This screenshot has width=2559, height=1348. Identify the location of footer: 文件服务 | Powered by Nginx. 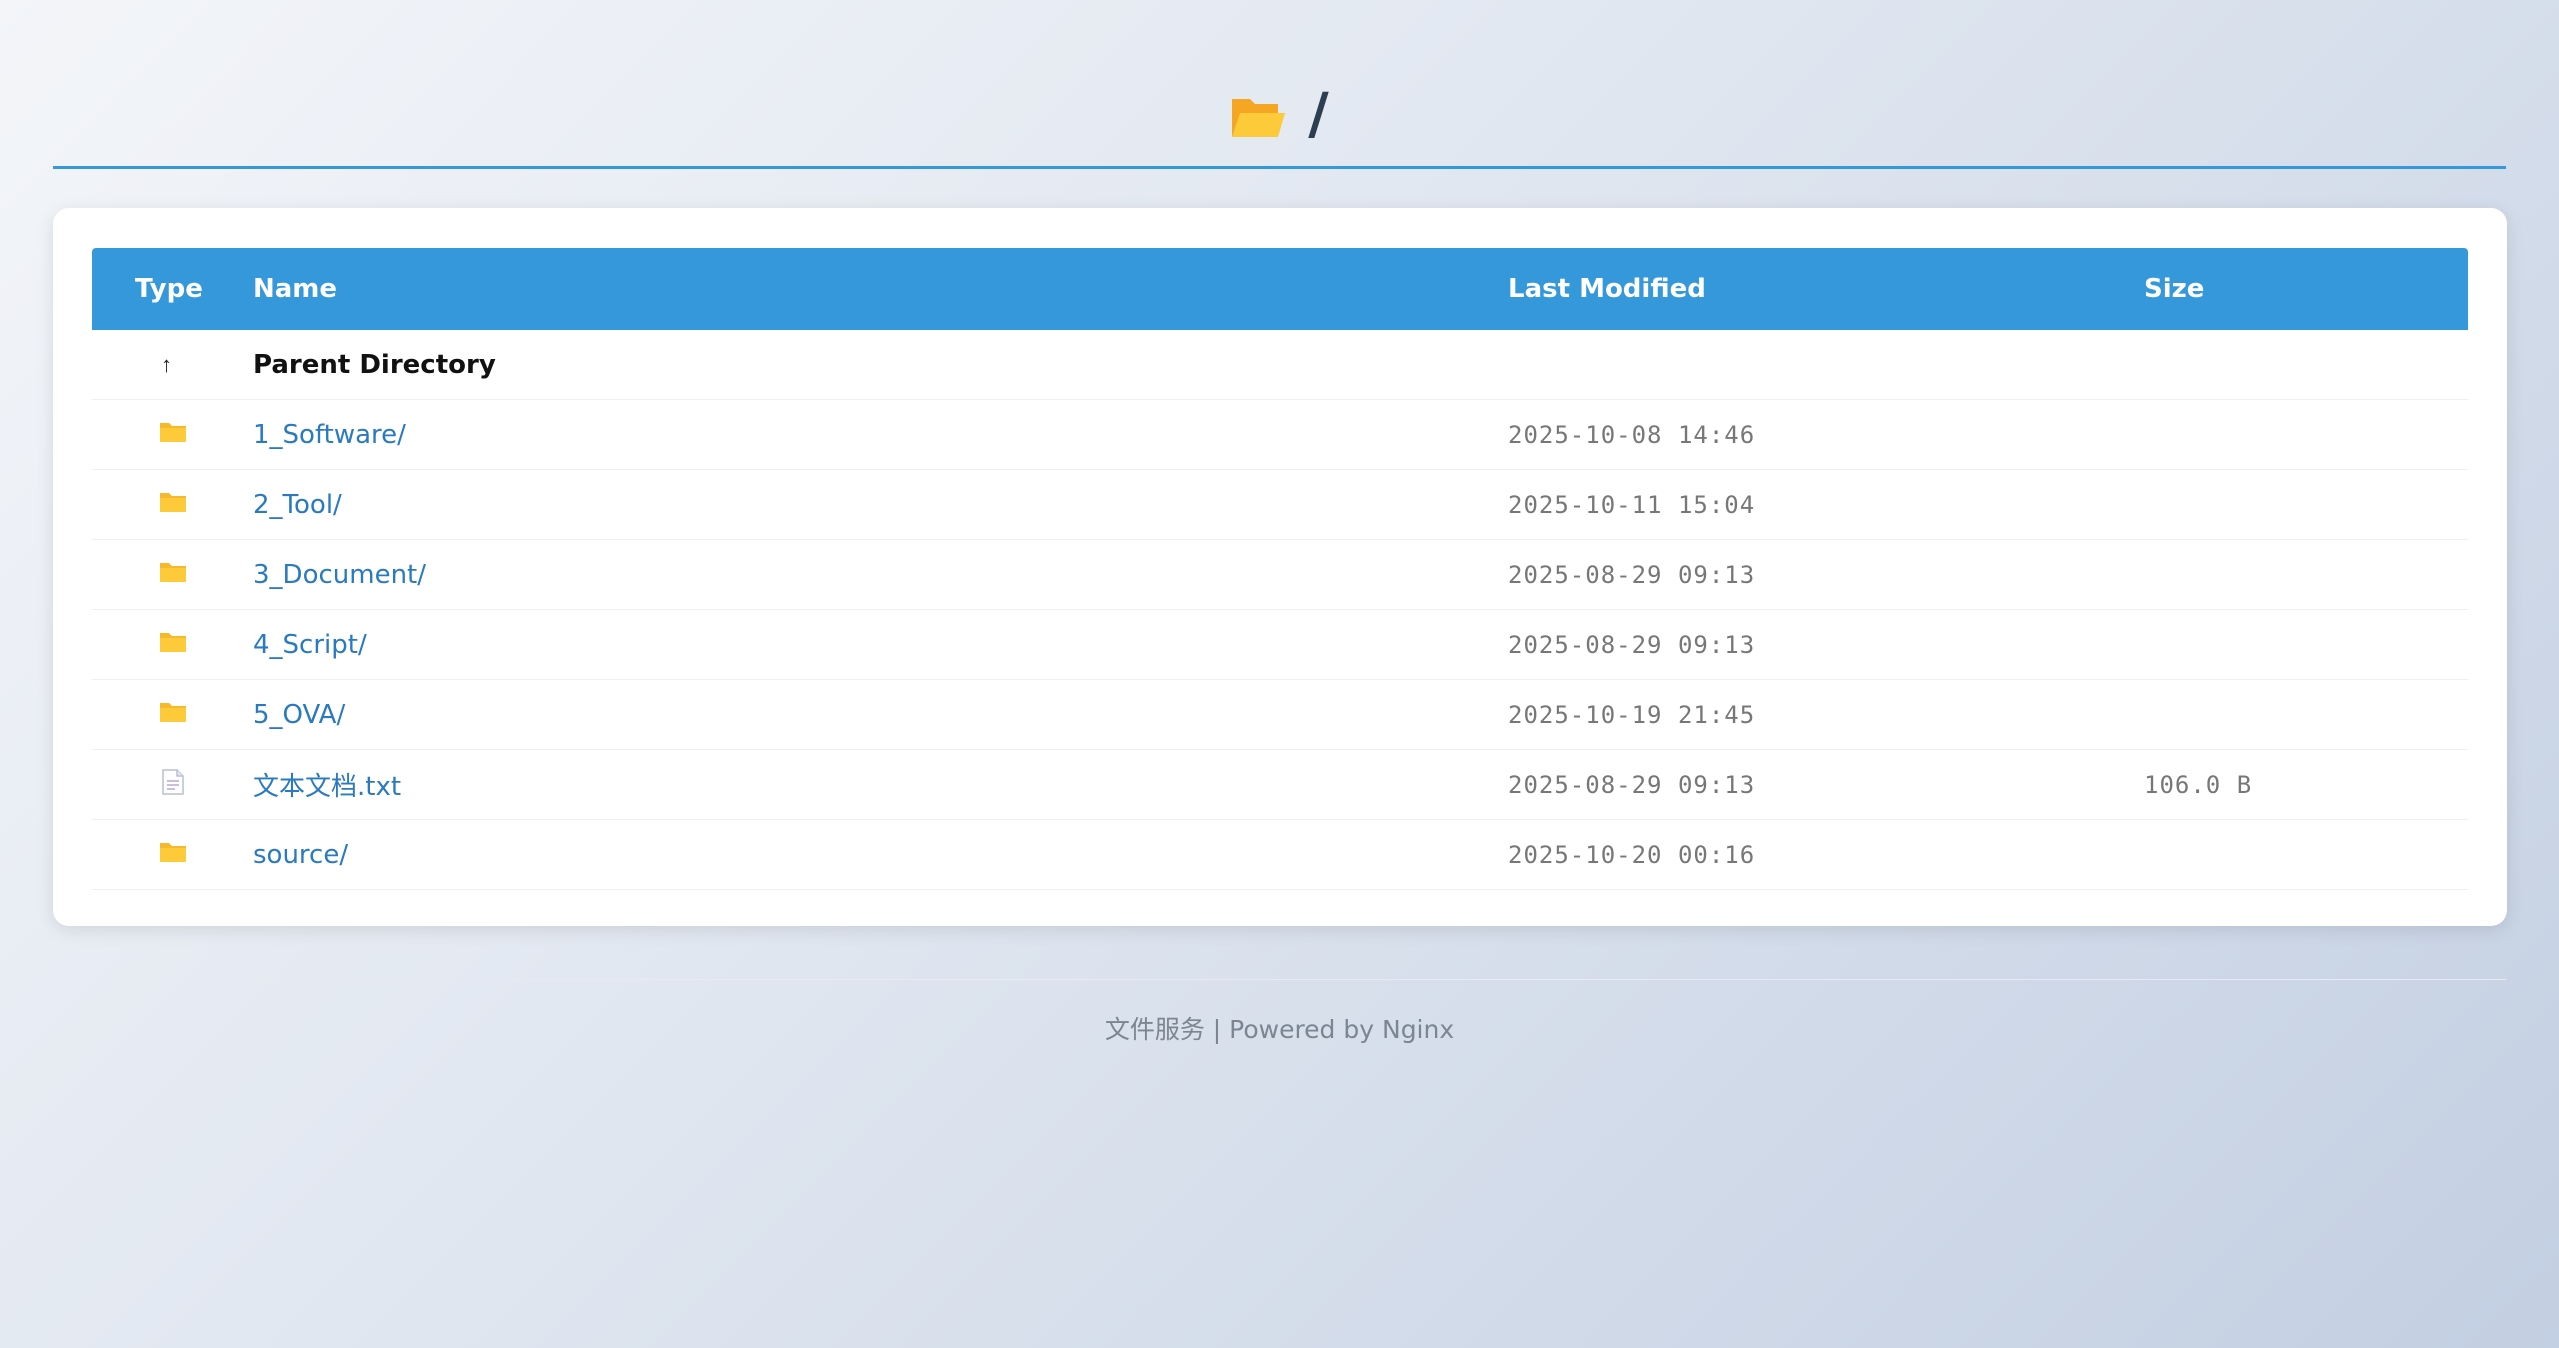
(1279, 1029).